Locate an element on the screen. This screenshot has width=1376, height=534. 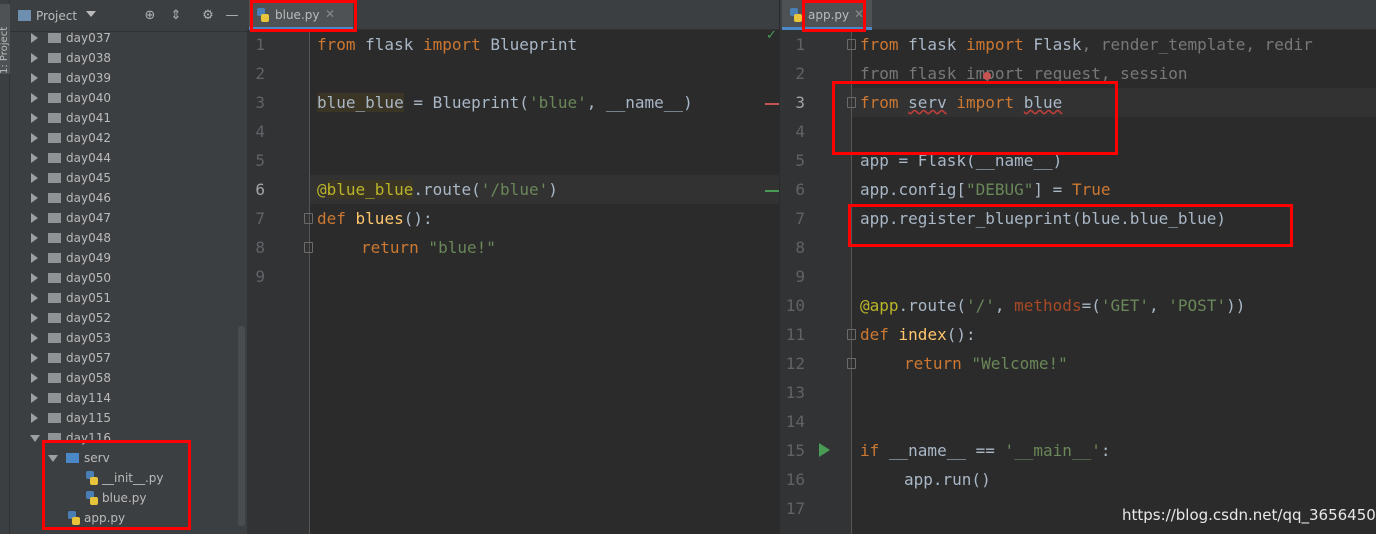
tree-item-label: day040 is located at coordinates (88, 98).